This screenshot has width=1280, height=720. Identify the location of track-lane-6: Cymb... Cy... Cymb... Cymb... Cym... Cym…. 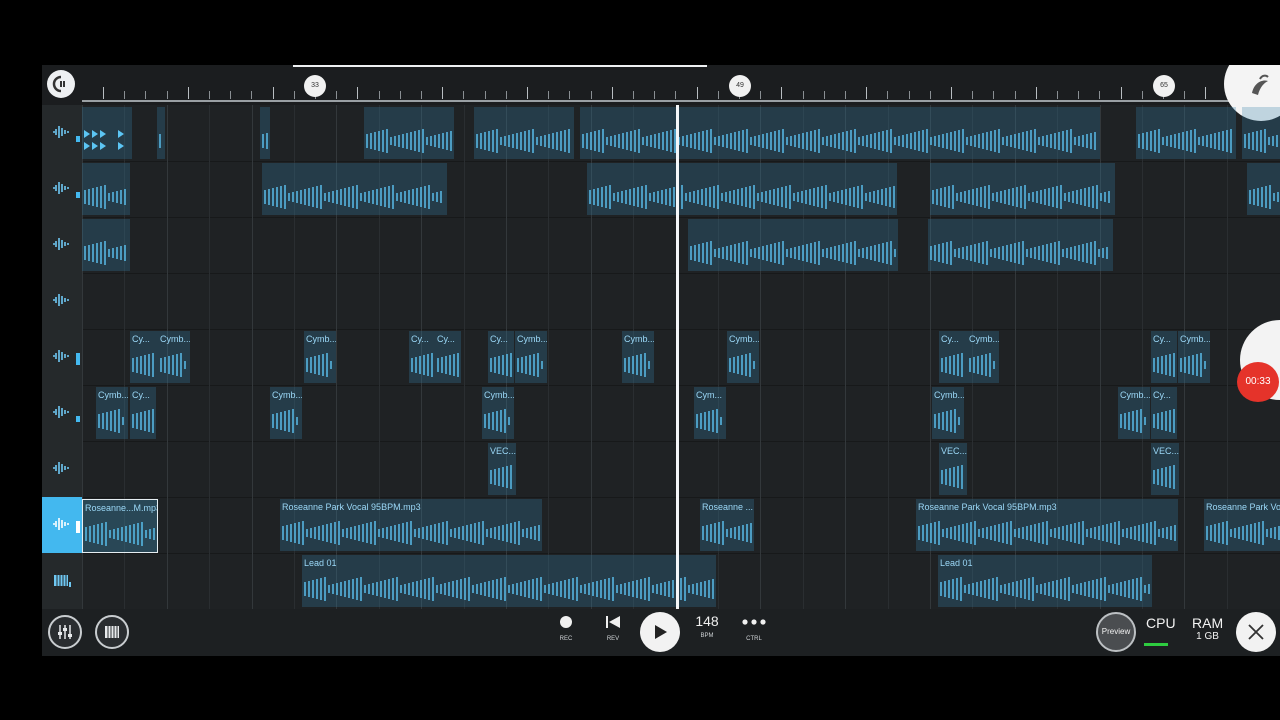
(681, 413).